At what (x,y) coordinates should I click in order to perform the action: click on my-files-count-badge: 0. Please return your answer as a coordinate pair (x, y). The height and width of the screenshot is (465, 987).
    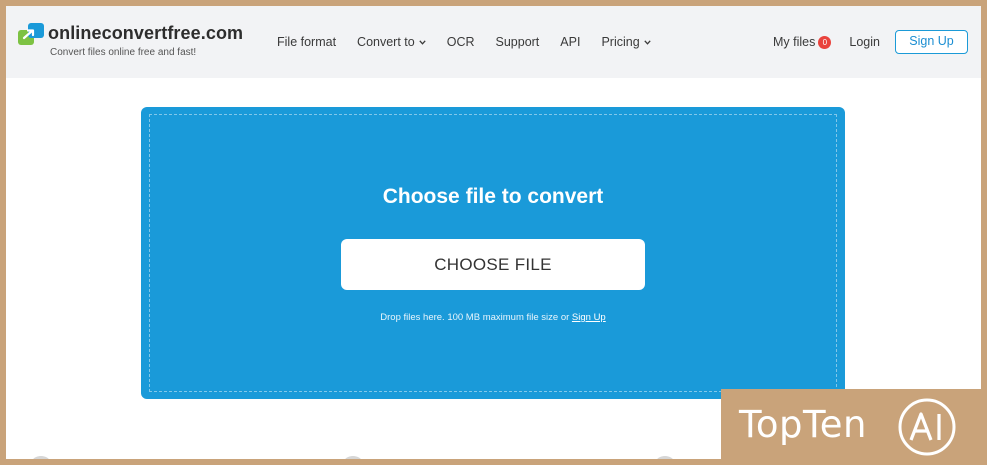
    Looking at the image, I should click on (825, 42).